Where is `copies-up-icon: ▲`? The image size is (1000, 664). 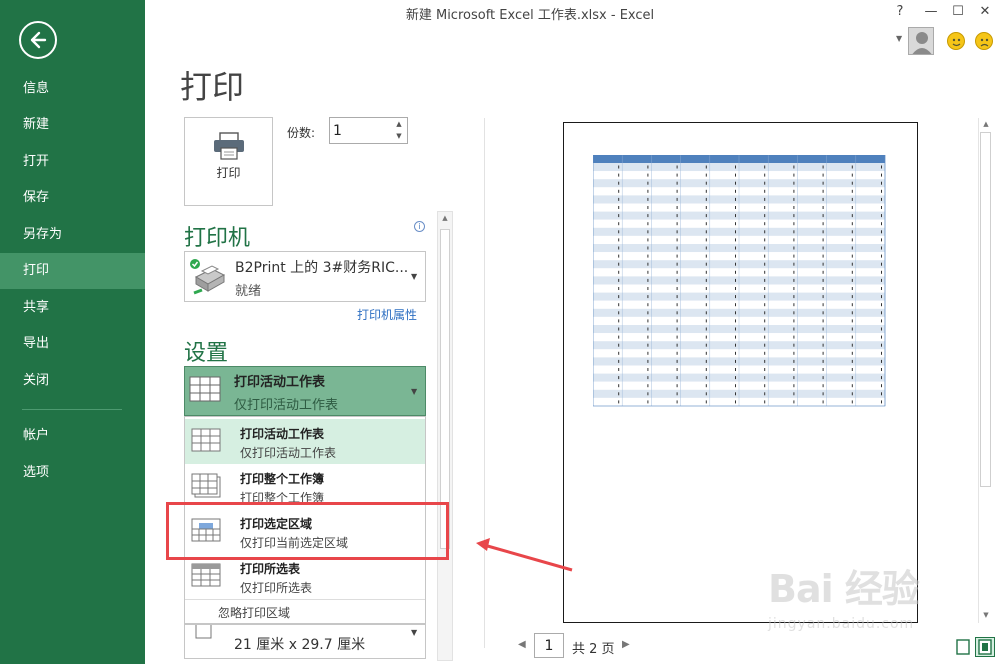 copies-up-icon: ▲ is located at coordinates (399, 124).